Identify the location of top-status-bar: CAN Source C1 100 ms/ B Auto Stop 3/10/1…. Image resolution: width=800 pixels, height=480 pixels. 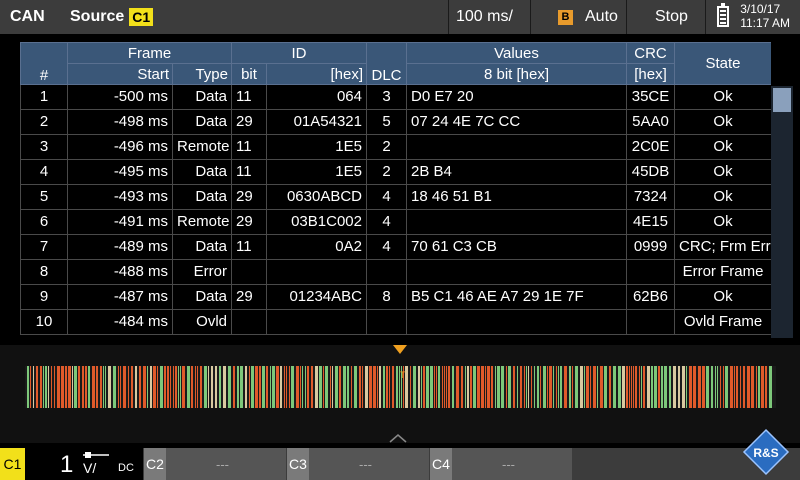
(400, 17).